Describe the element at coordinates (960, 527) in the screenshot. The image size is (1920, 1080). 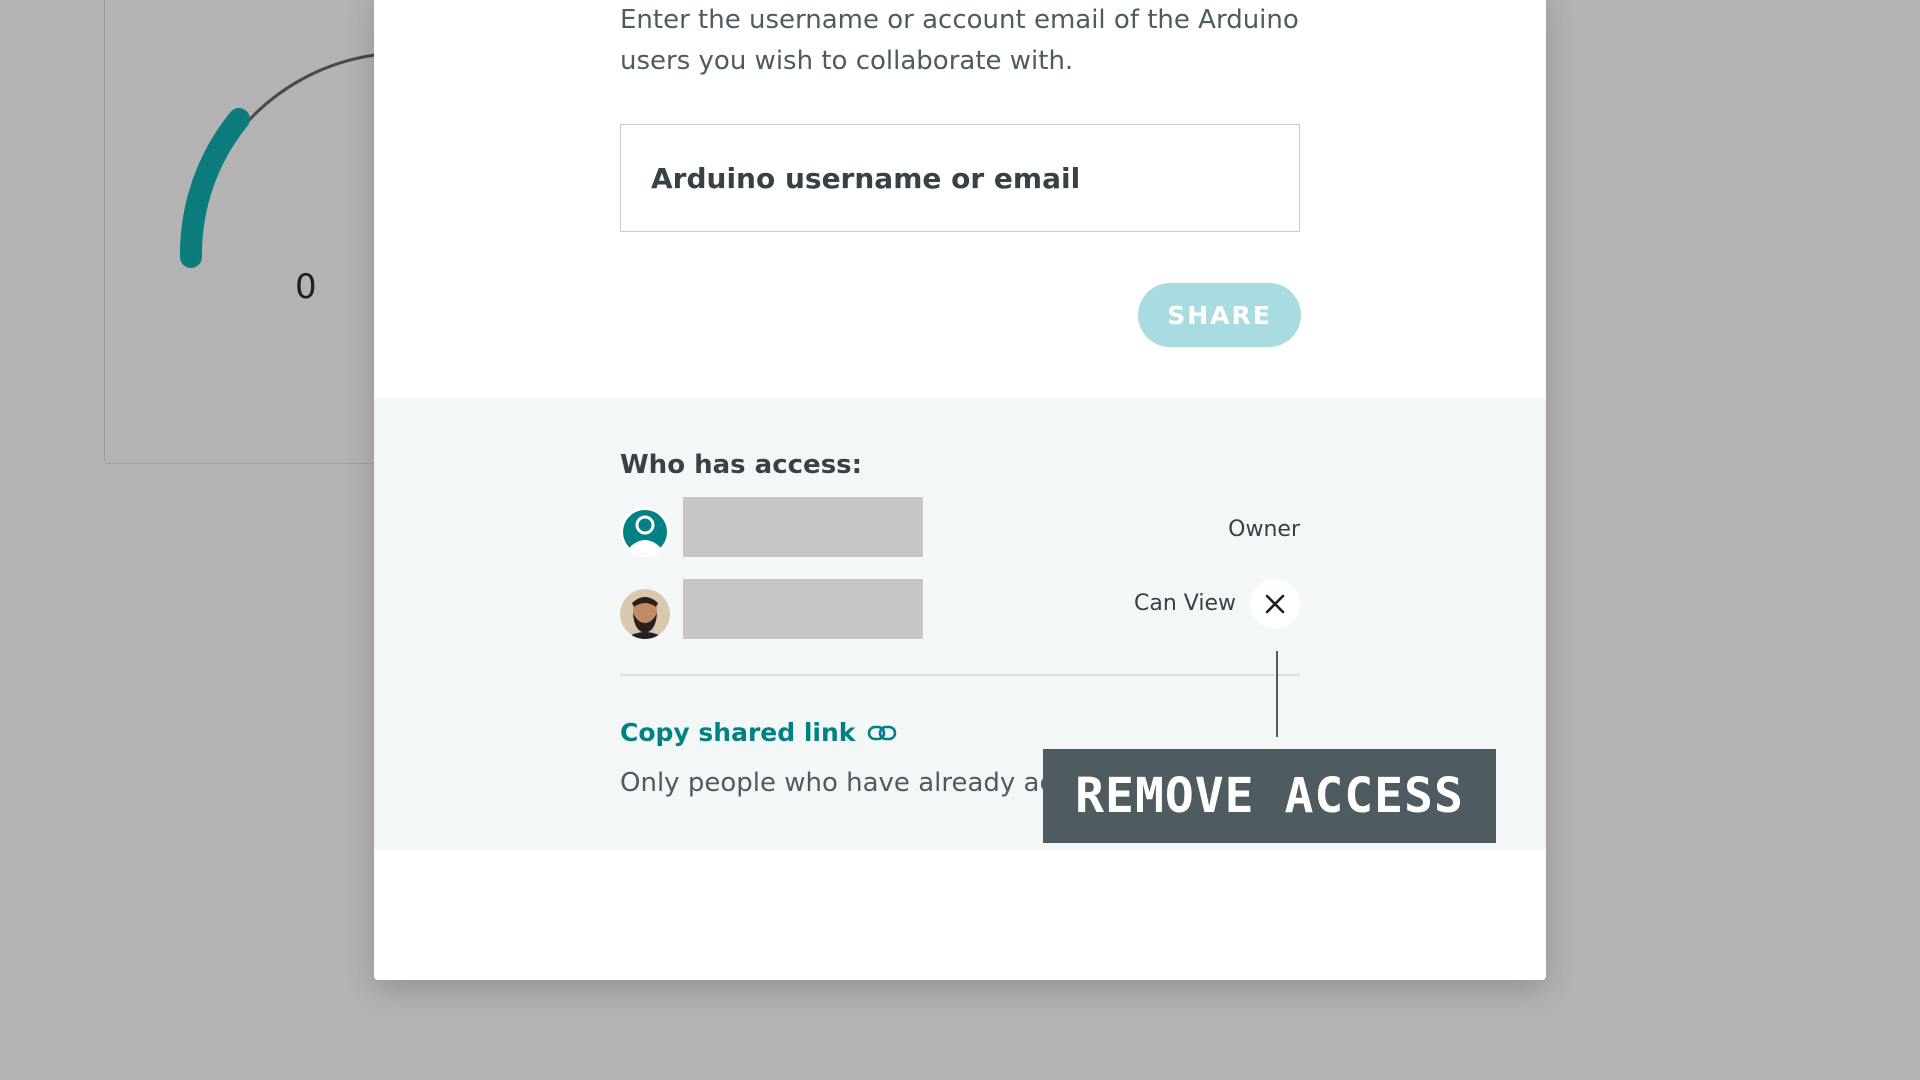
I see `access-row-owner: Owner` at that location.